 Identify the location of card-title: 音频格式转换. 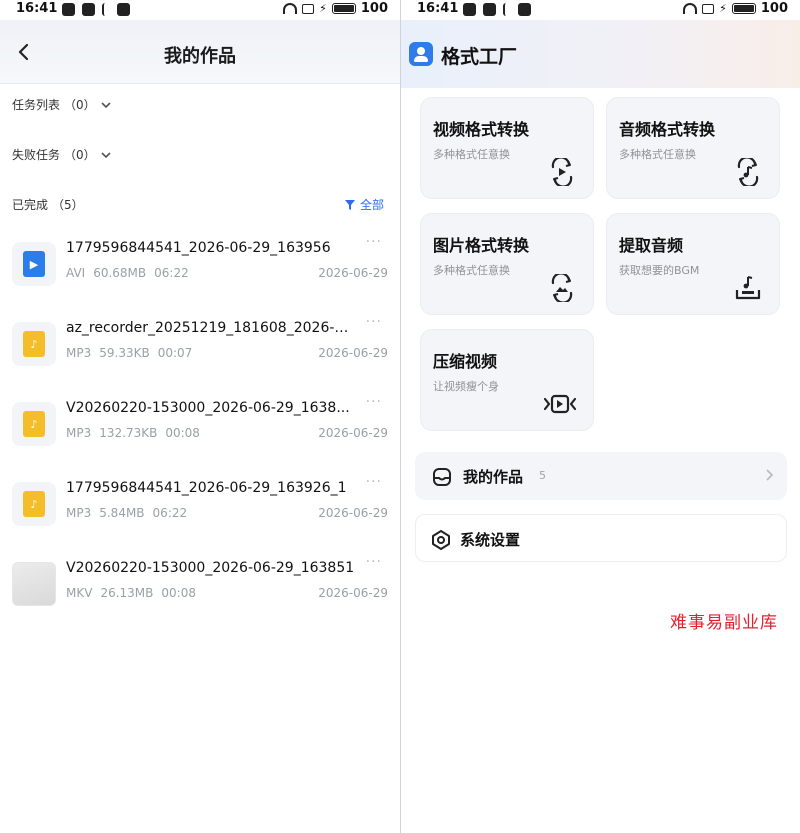
(667, 129).